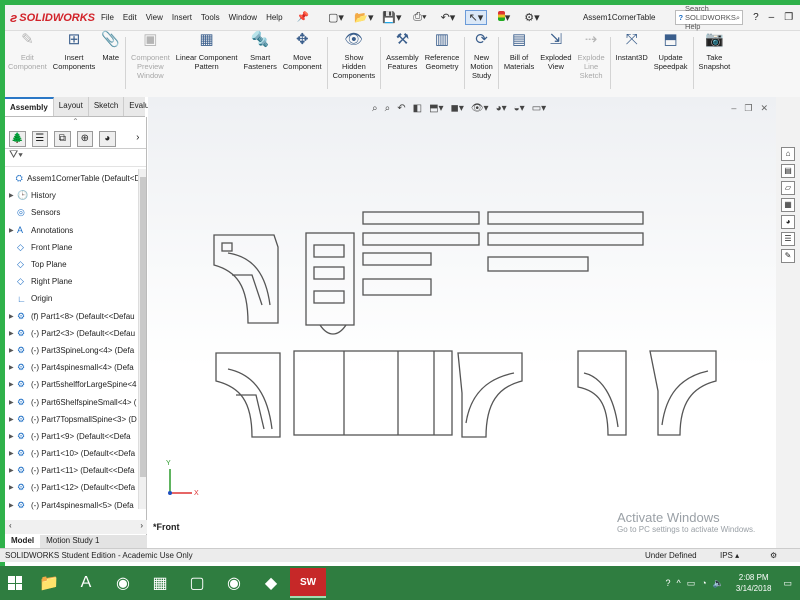  What do you see at coordinates (75, 350) in the screenshot?
I see `tree-item: ▶ ⚙ (-) Part3SpineLong<4> (Defa` at bounding box center [75, 350].